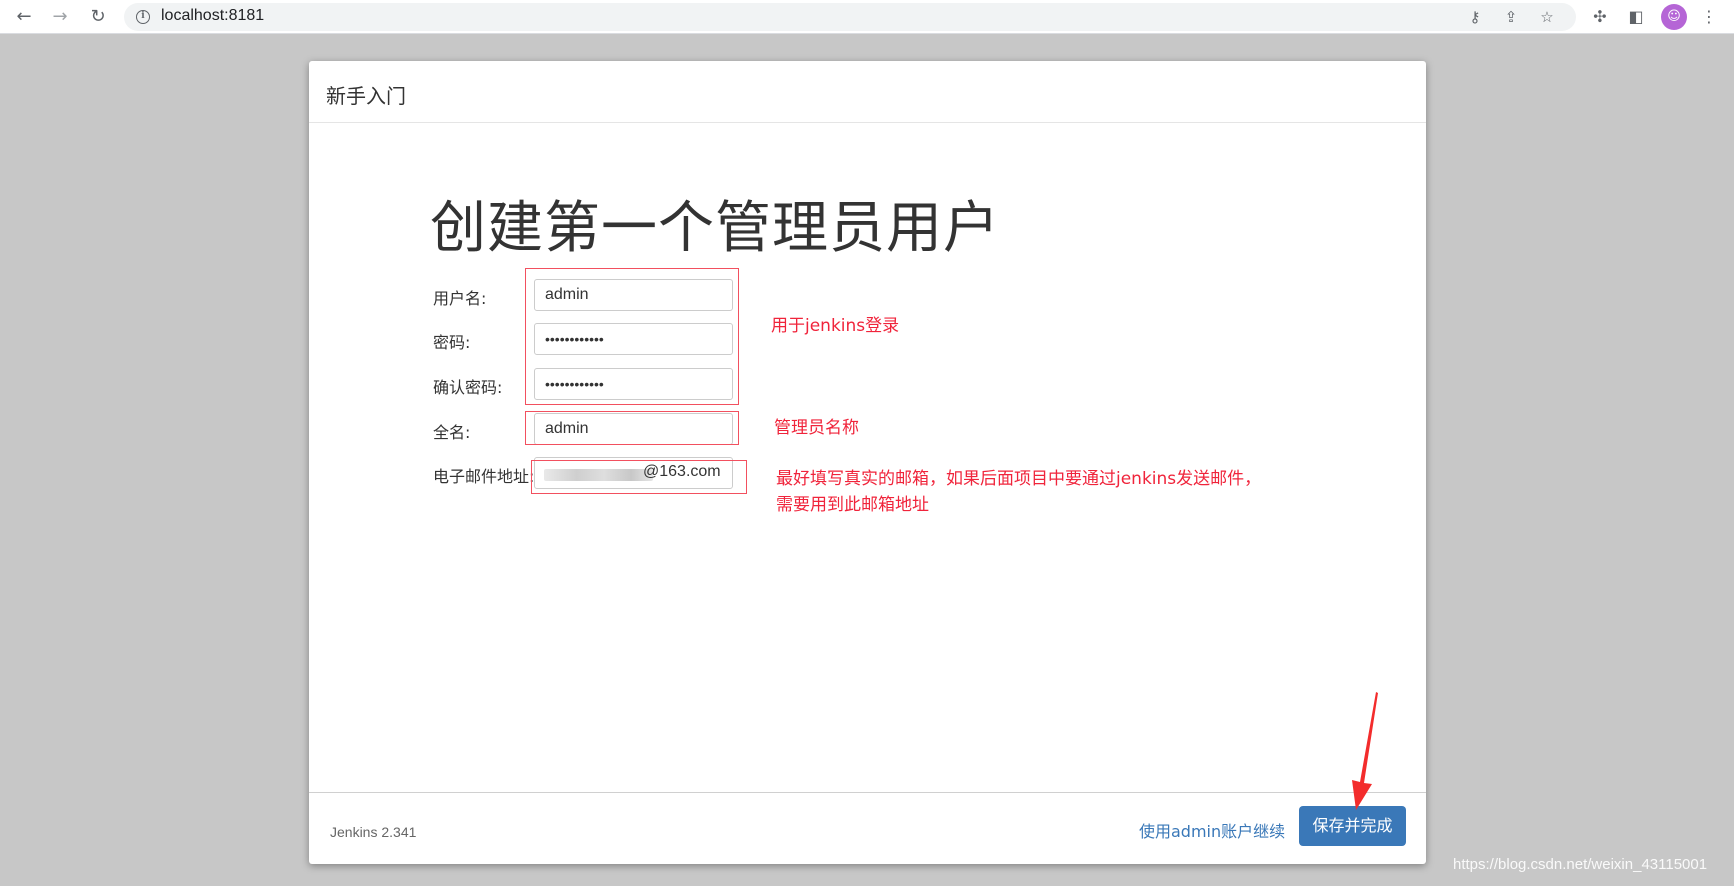  I want to click on extensions-icon: ✣, so click(1600, 17).